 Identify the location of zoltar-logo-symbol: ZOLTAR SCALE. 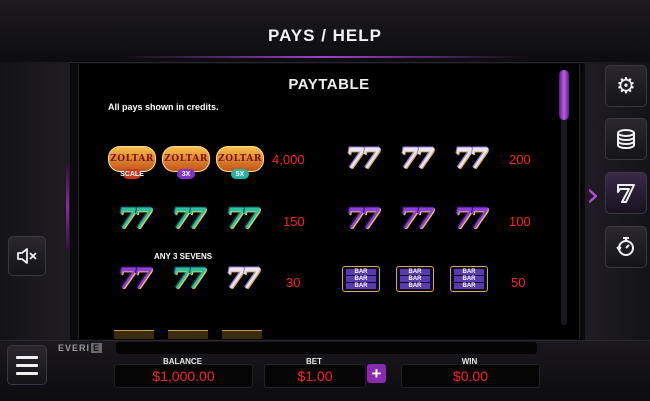
(132, 160).